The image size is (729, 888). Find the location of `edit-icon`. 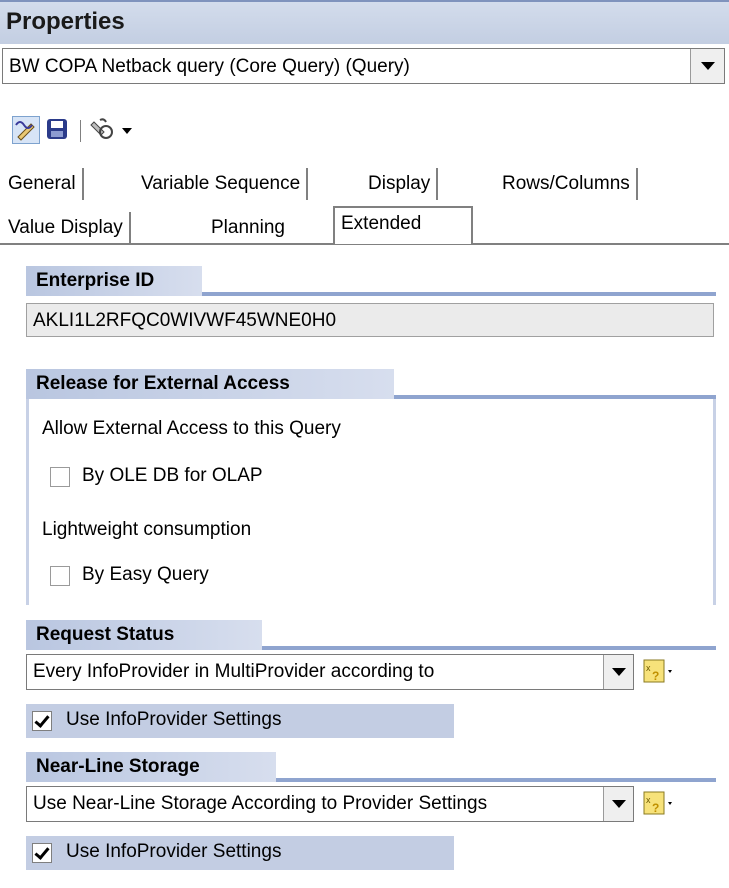

edit-icon is located at coordinates (25, 131).